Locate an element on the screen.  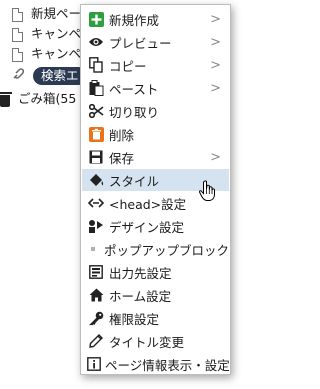
key-icon is located at coordinates (96, 318).